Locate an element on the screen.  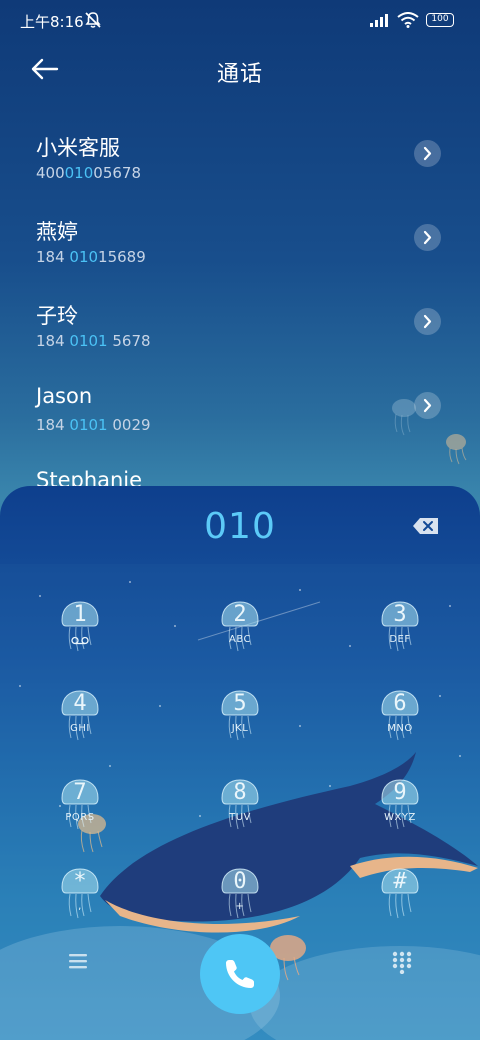
dial-key-2: 2 ABC is located at coordinates (240, 635).